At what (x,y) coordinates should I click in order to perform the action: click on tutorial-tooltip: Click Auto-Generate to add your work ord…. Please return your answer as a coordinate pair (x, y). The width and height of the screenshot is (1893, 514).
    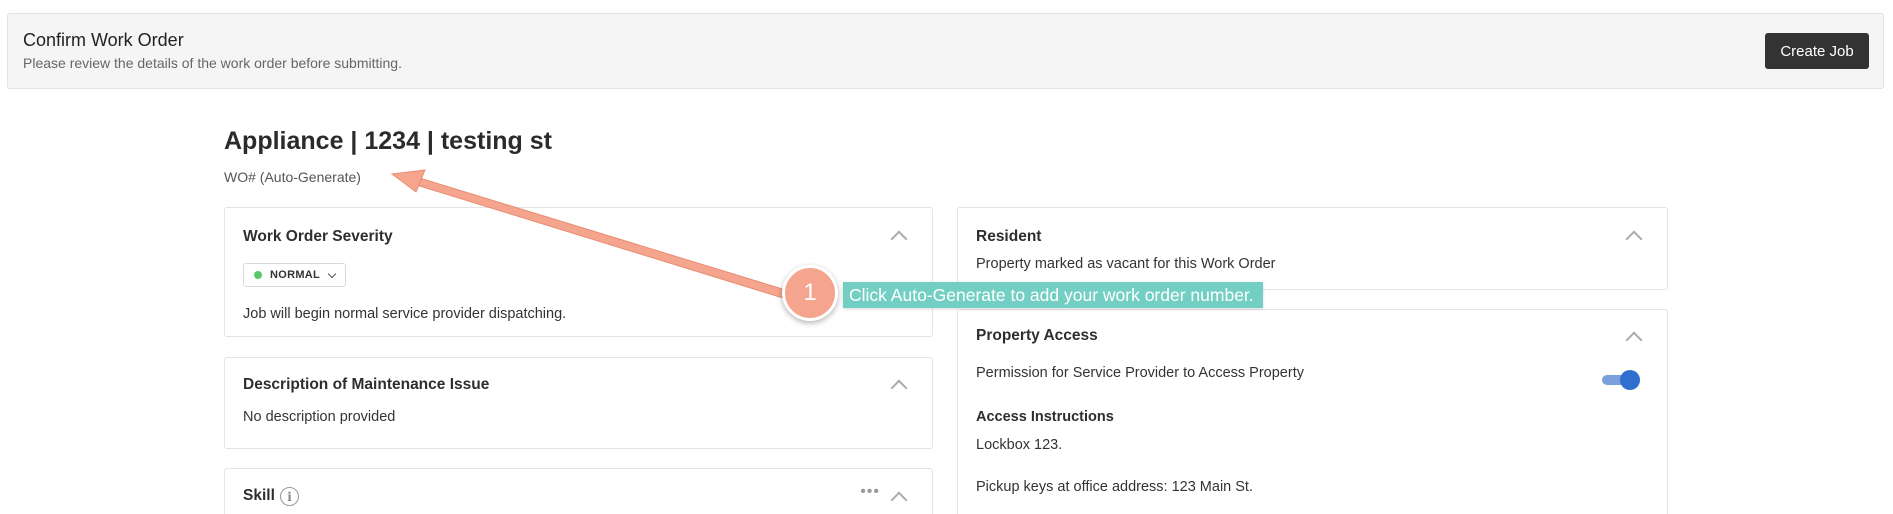
    Looking at the image, I should click on (1053, 295).